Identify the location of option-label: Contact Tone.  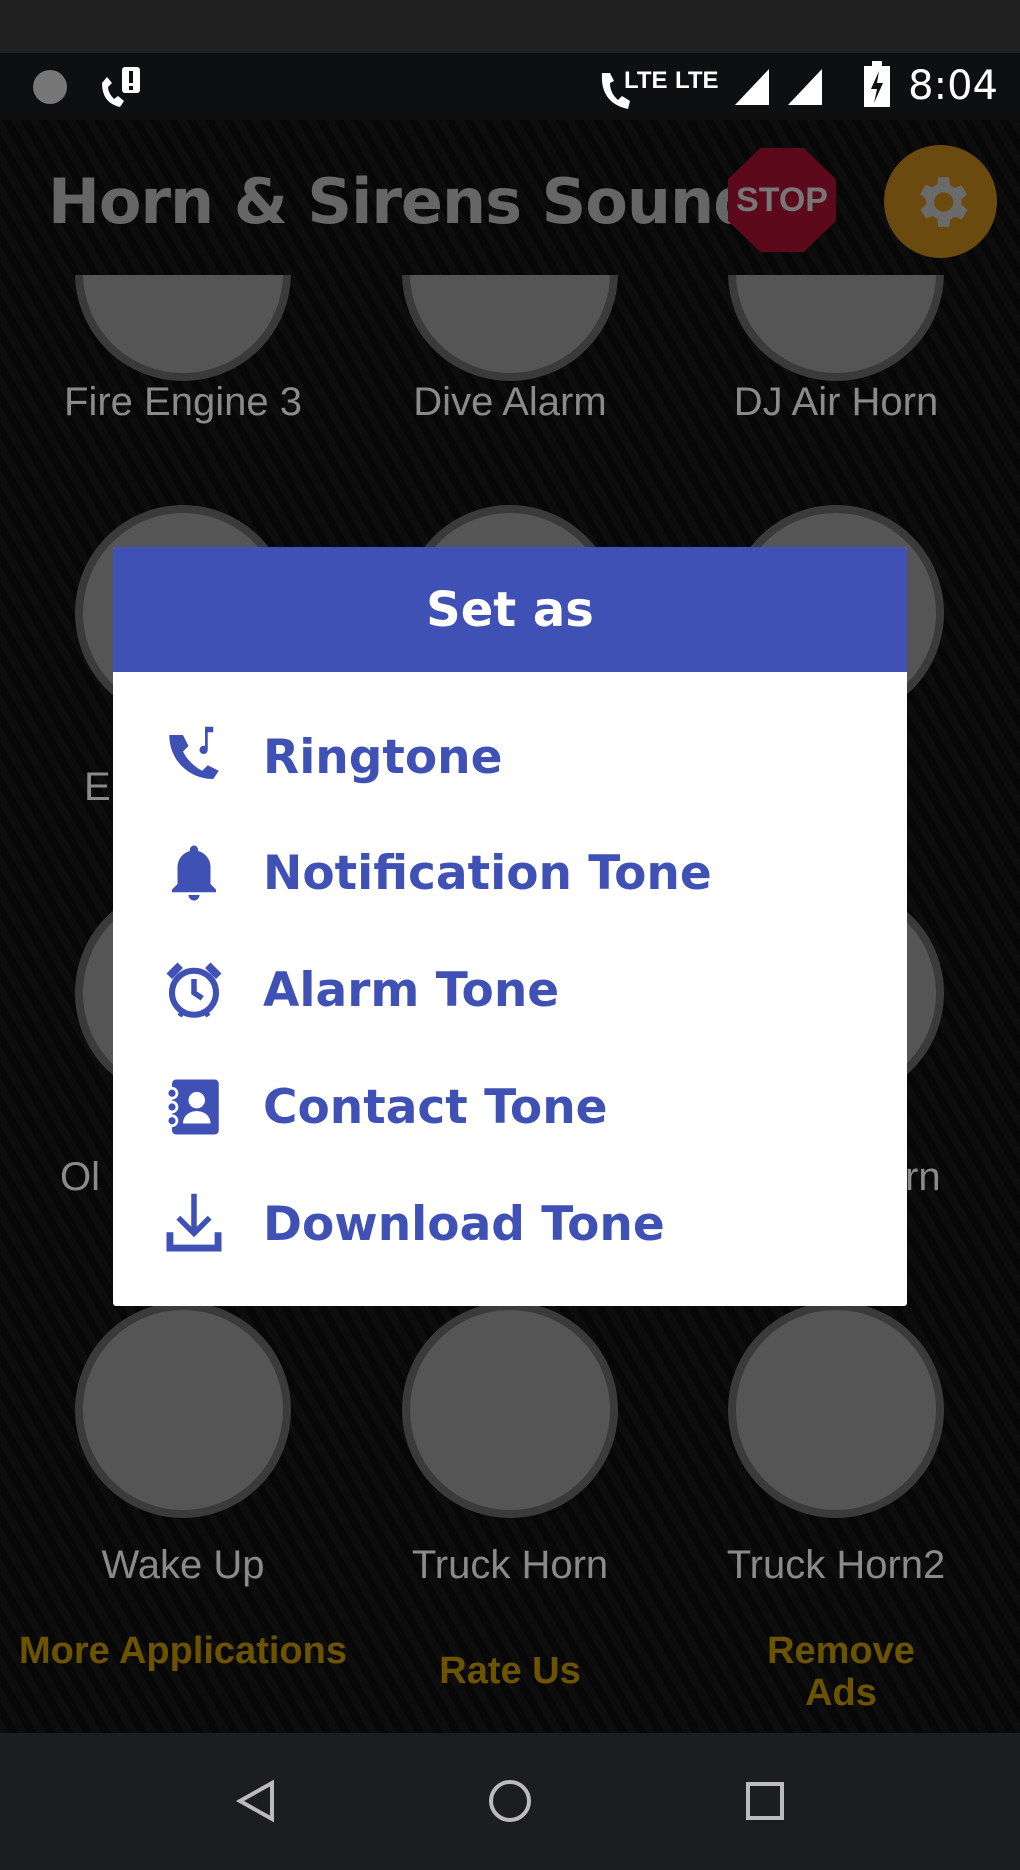
(435, 1107).